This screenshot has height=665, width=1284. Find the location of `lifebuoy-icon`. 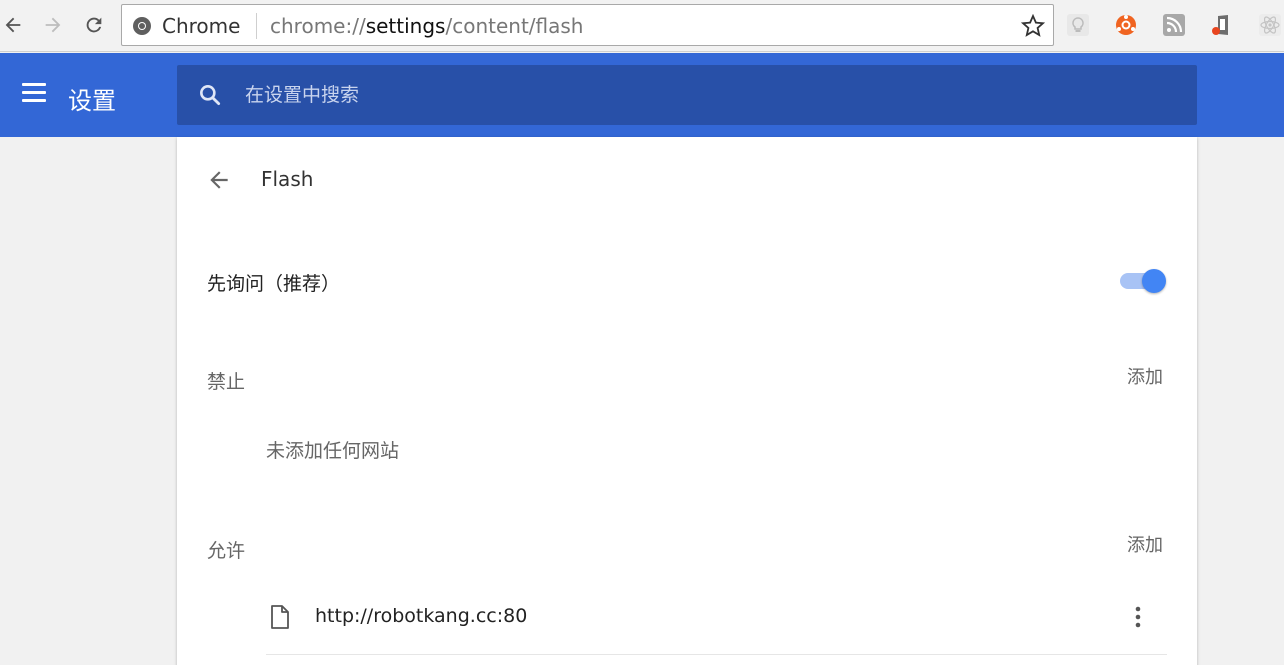

lifebuoy-icon is located at coordinates (1126, 25).